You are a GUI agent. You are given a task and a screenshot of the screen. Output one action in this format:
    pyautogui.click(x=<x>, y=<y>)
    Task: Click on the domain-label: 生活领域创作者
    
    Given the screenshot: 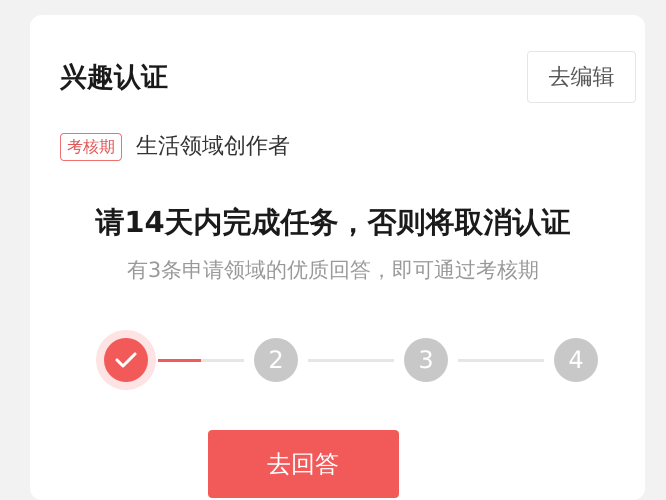 What is the action you would take?
    pyautogui.click(x=213, y=147)
    